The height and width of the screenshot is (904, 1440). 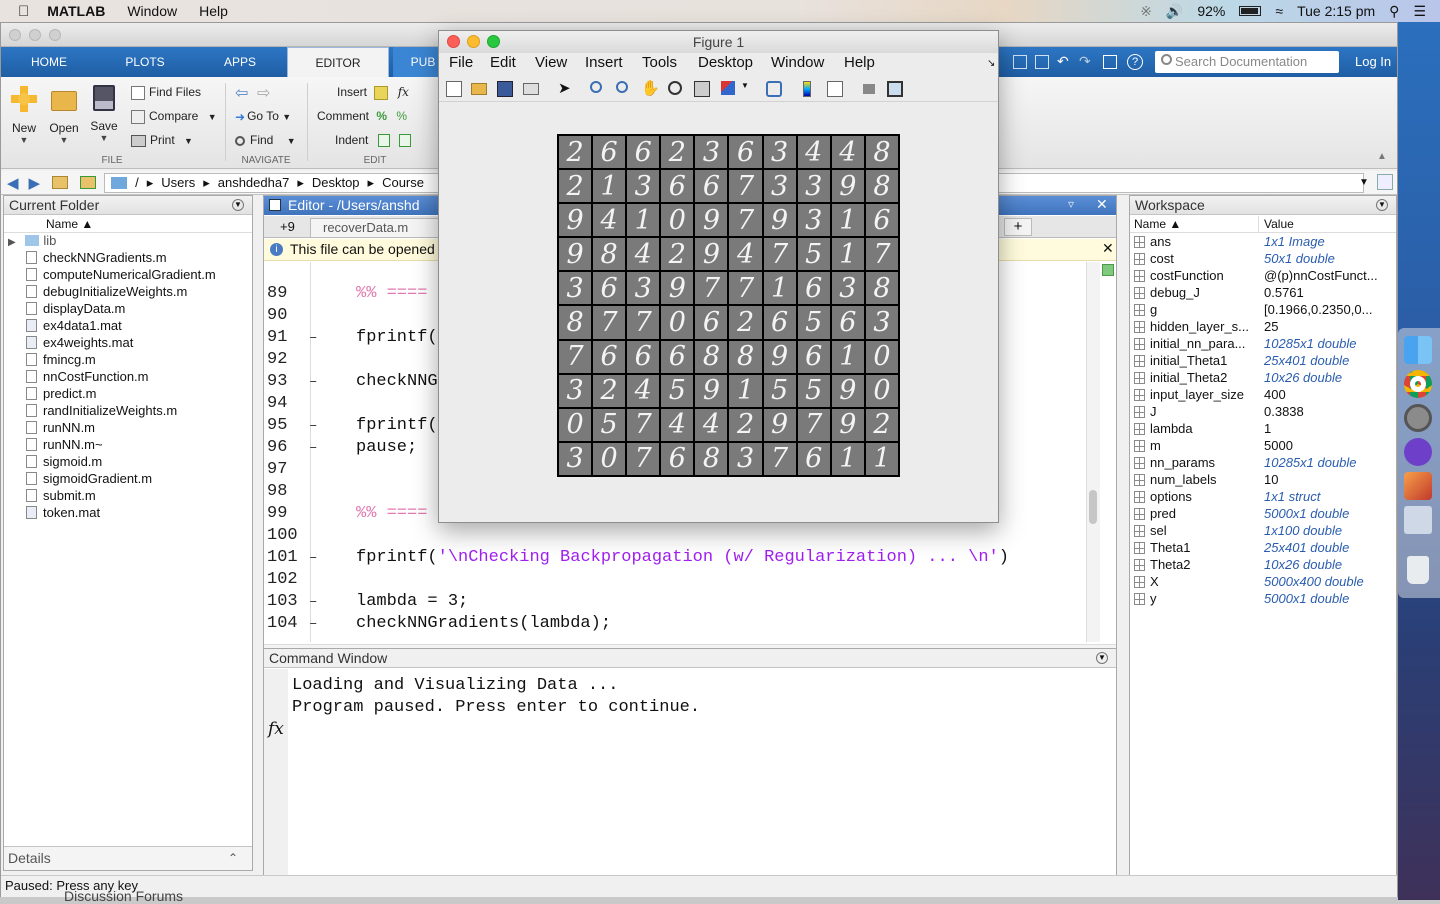 What do you see at coordinates (1263, 582) in the screenshot?
I see `workspace-variable-row: X 5000x400 double` at bounding box center [1263, 582].